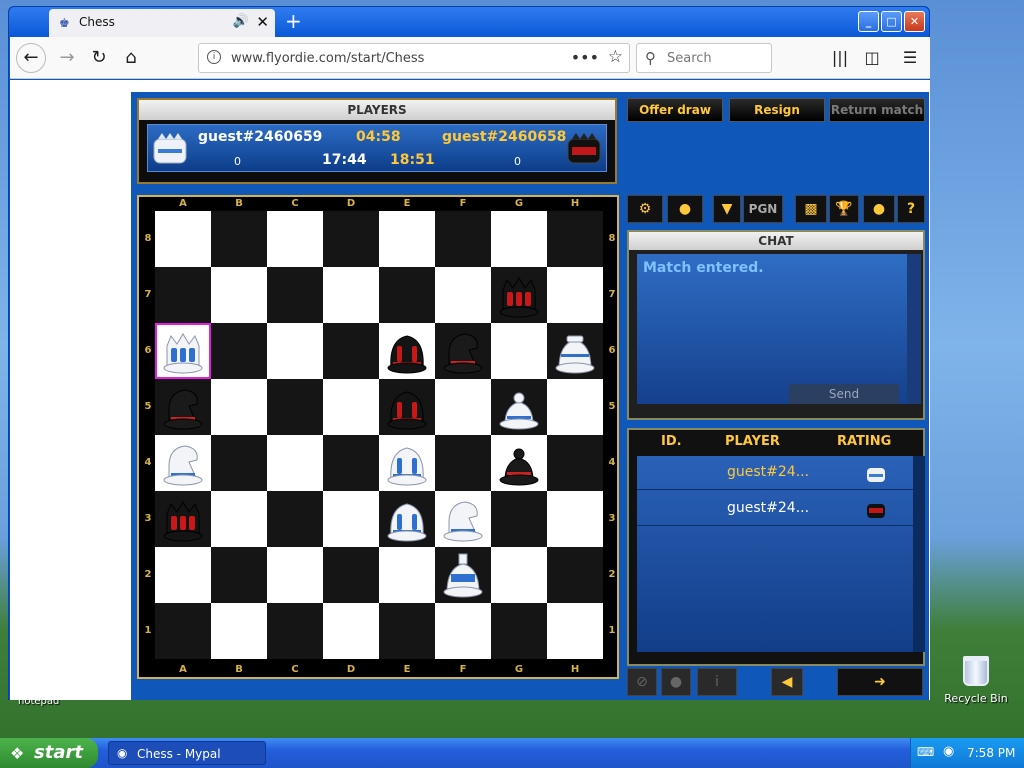  Describe the element at coordinates (925, 752) in the screenshot. I see `keyboard-icon: ⌨` at that location.